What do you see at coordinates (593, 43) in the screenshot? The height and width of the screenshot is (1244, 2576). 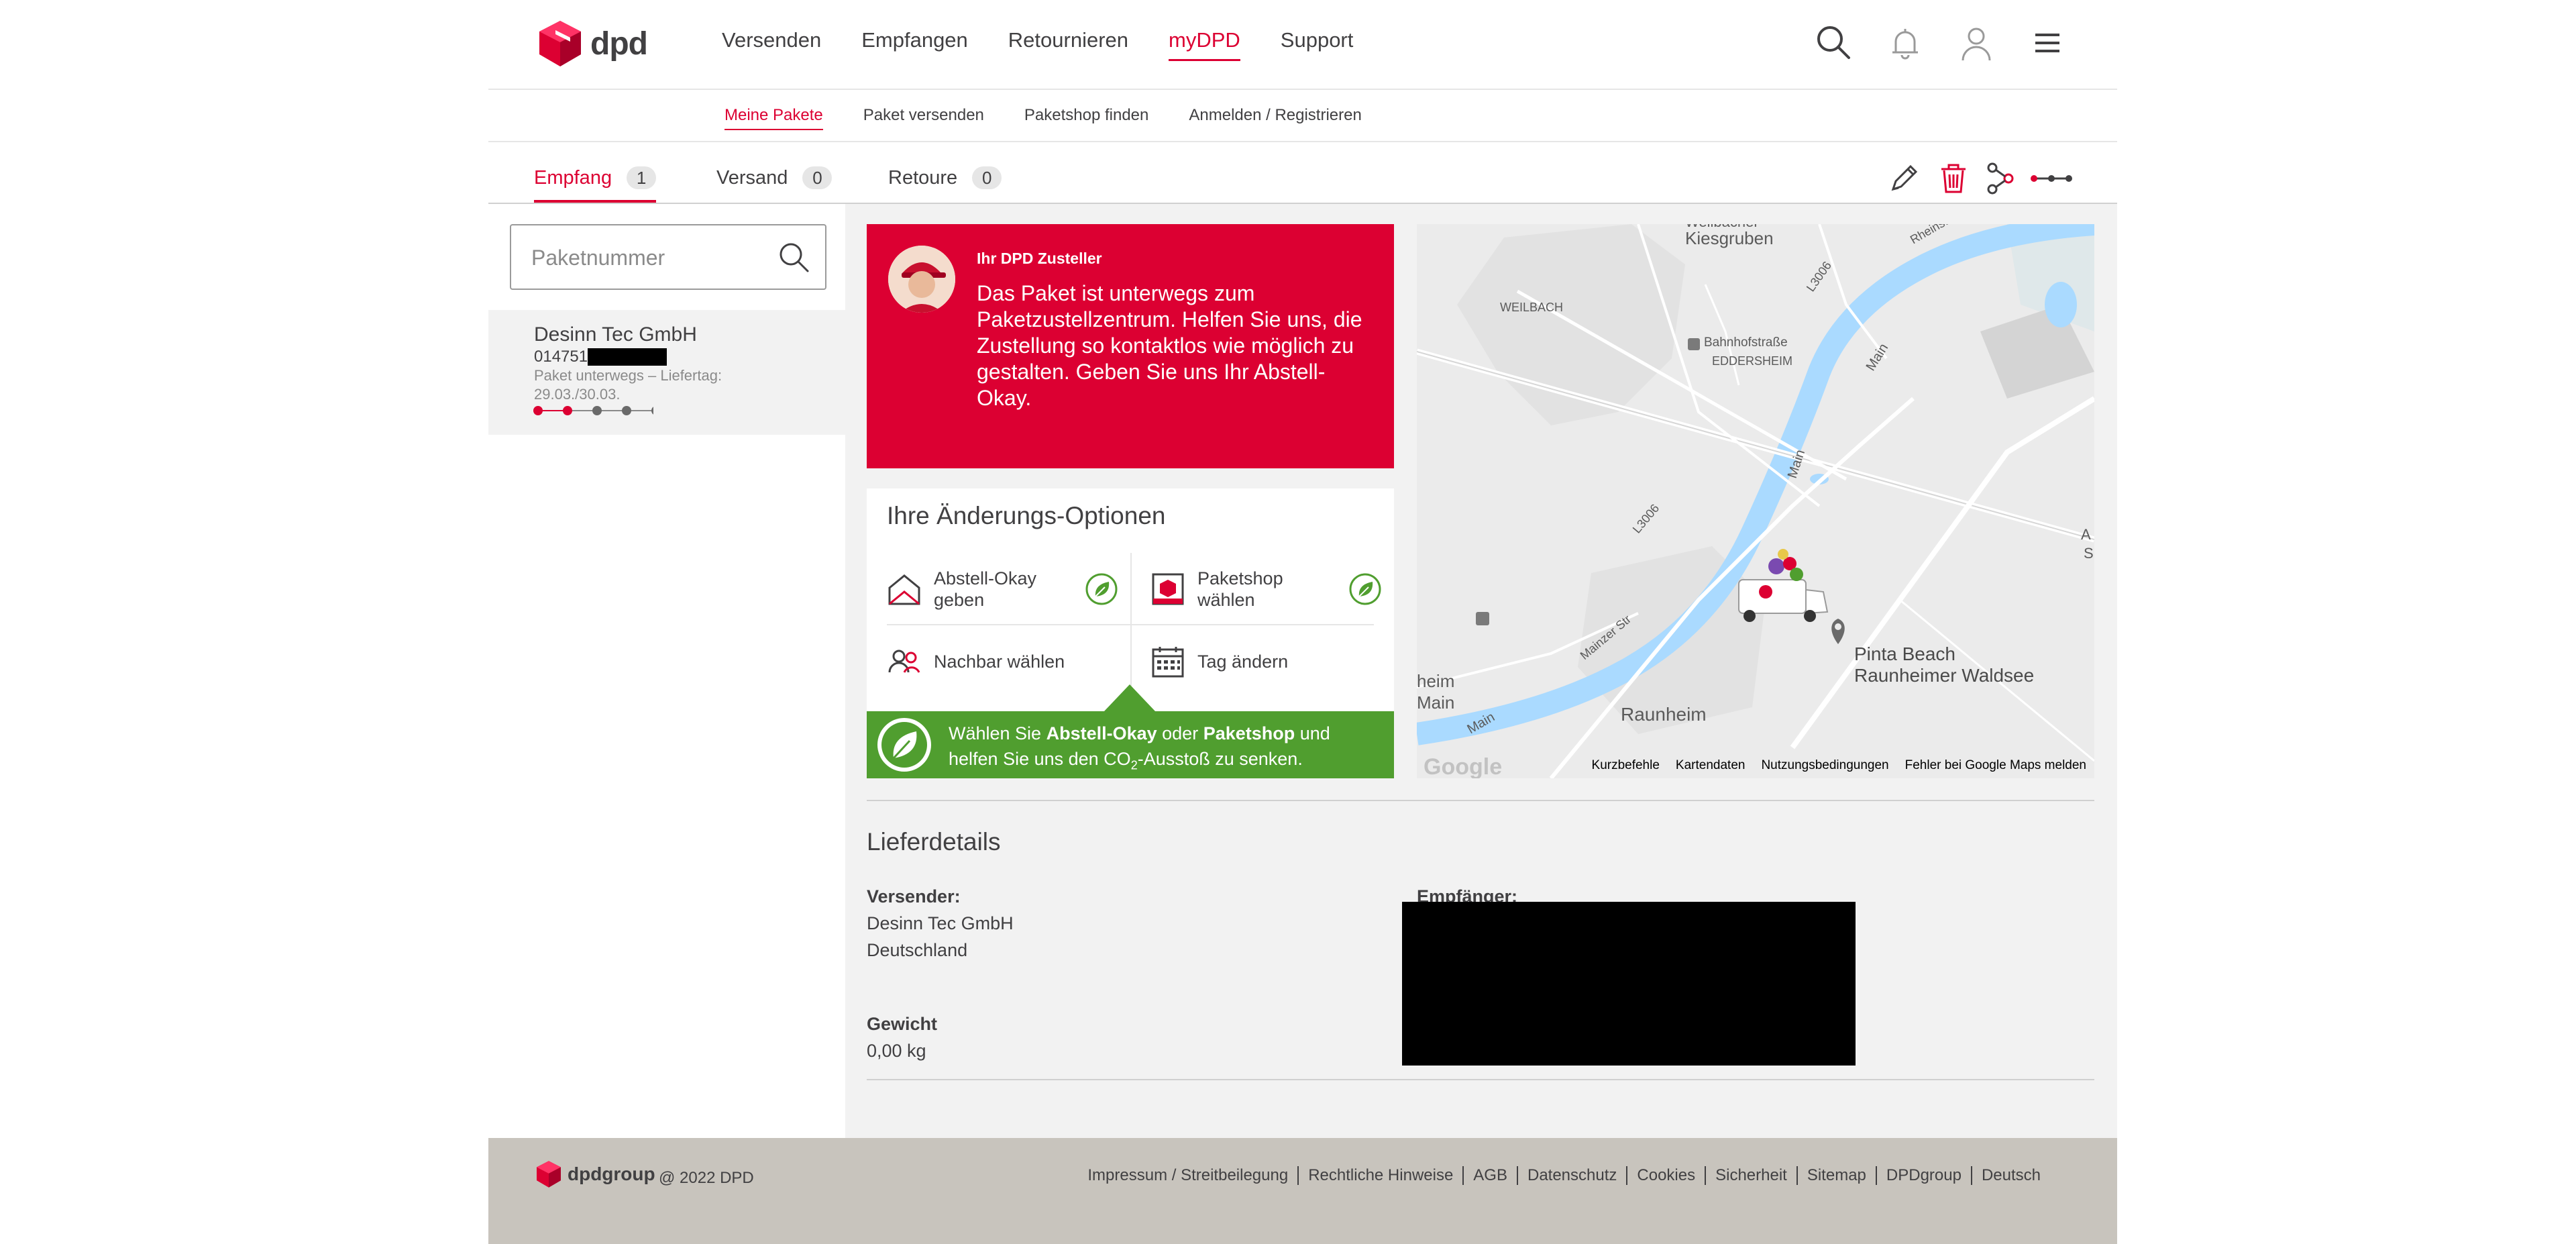 I see `dpd-logo: dpd` at bounding box center [593, 43].